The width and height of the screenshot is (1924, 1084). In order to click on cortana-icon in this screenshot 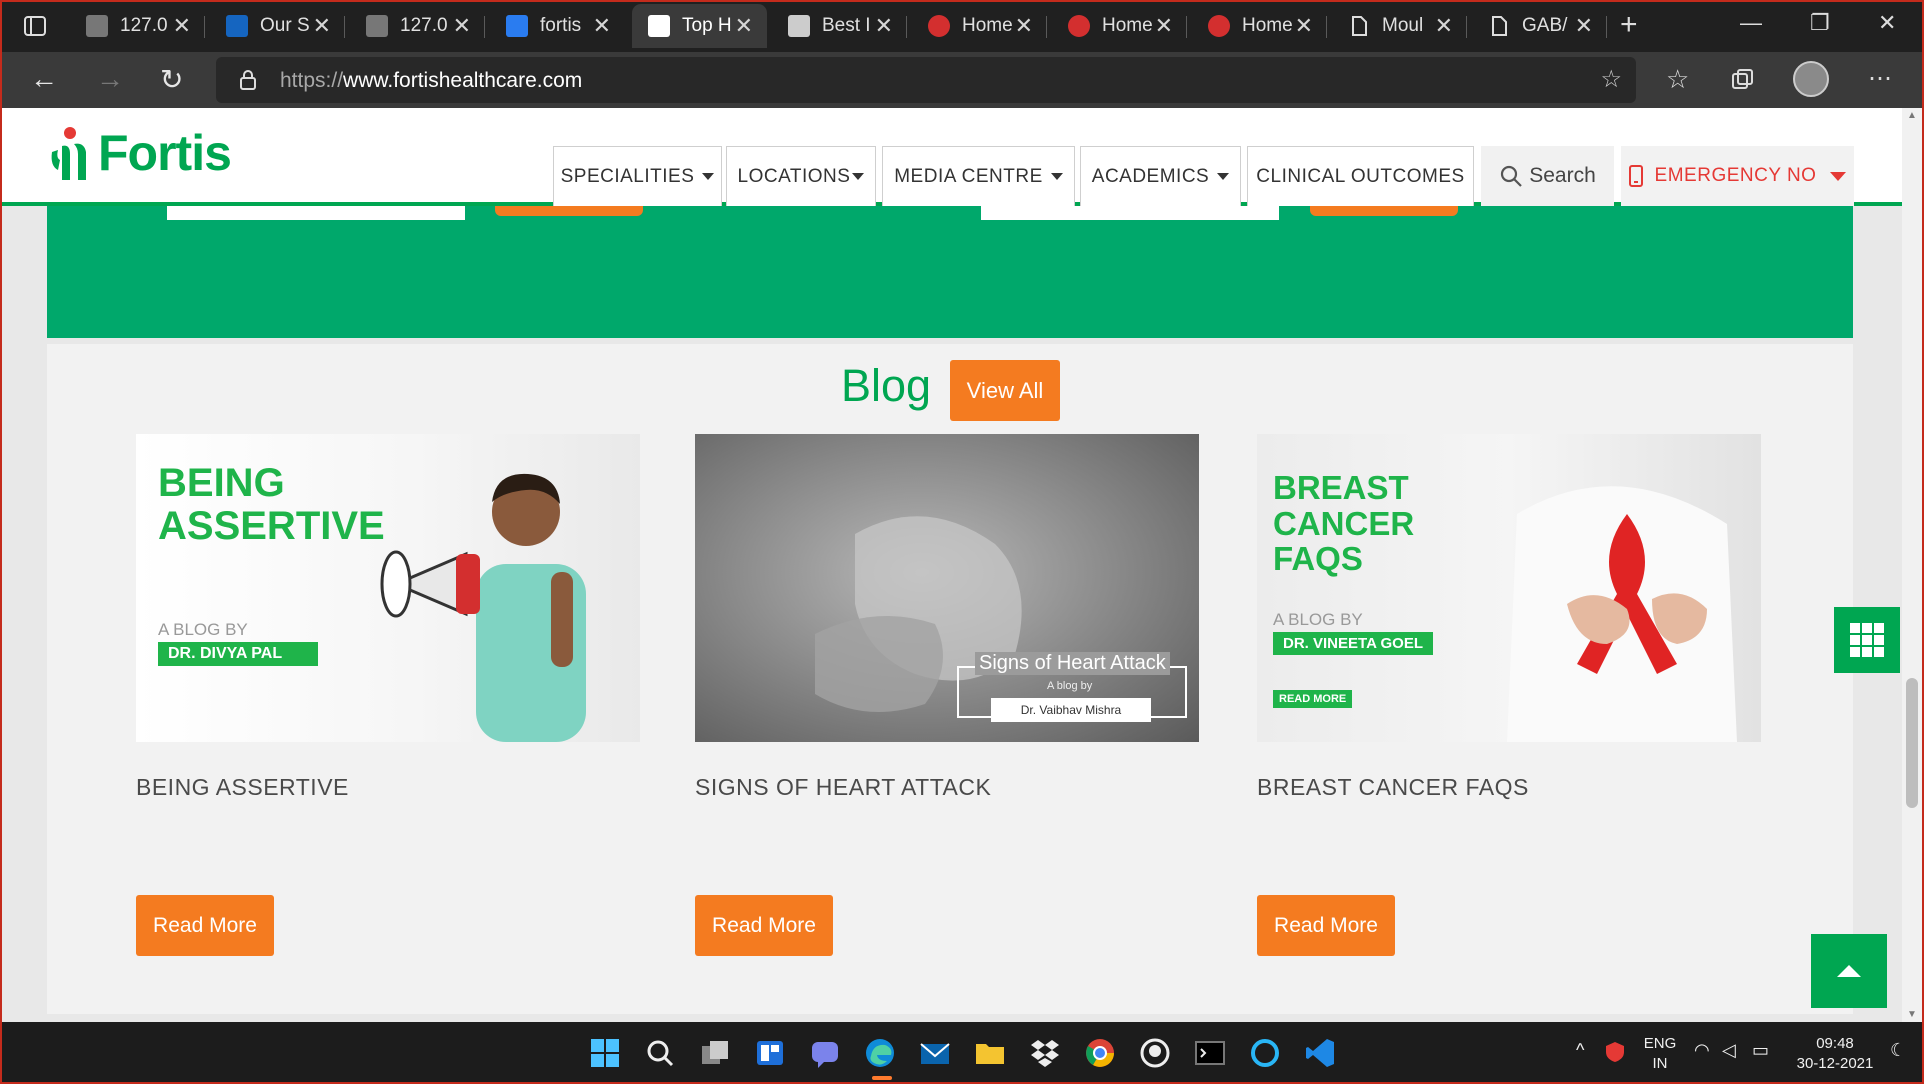, I will do `click(1265, 1053)`.